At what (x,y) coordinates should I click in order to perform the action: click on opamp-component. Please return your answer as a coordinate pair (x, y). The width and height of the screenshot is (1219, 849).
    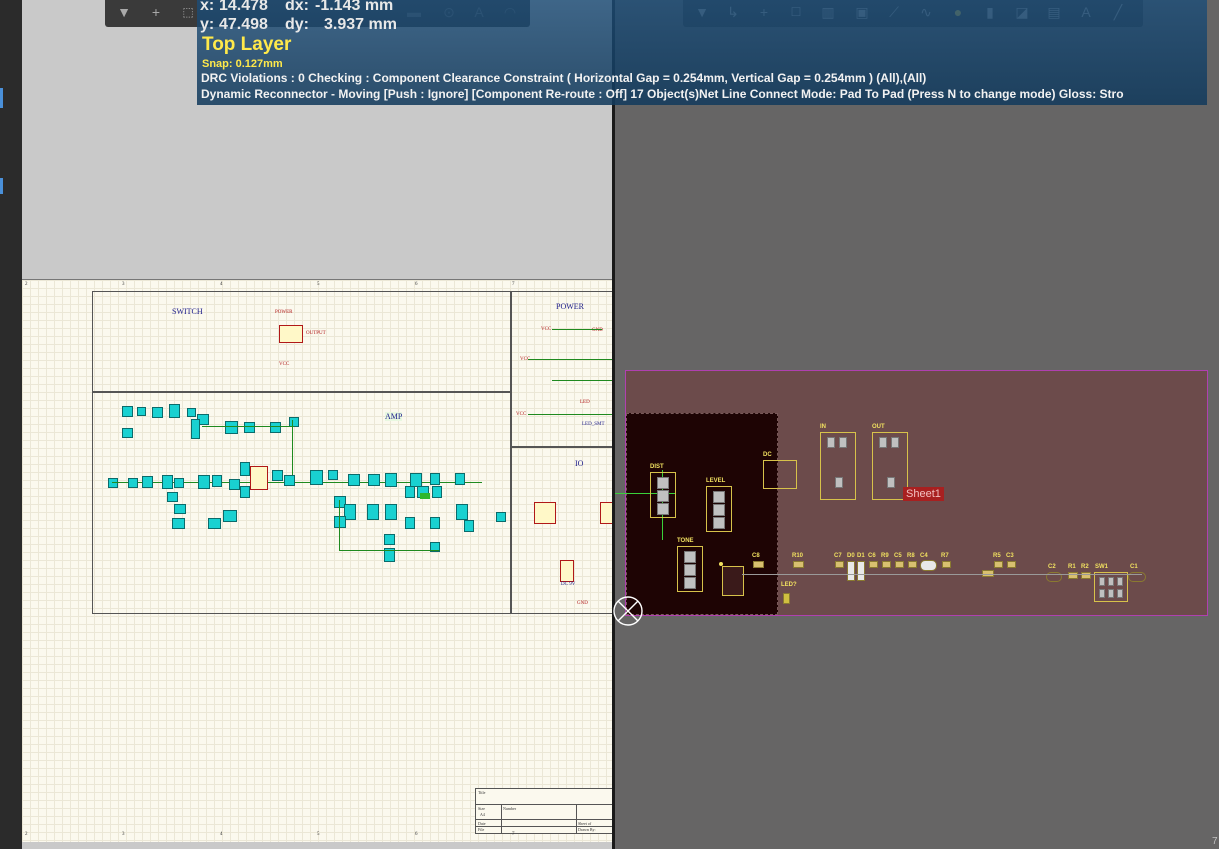
    Looking at the image, I should click on (259, 478).